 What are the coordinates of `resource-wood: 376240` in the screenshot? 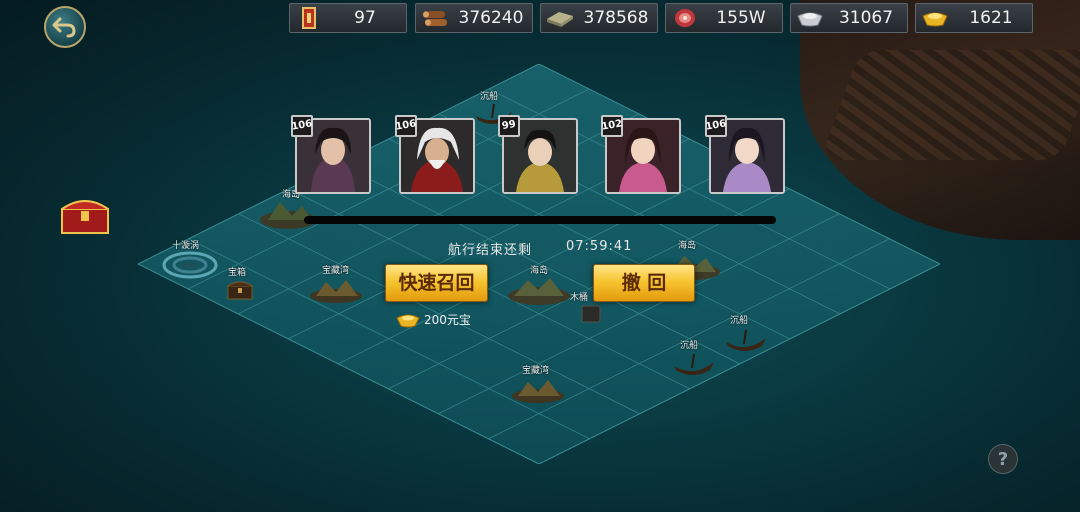 It's located at (474, 18).